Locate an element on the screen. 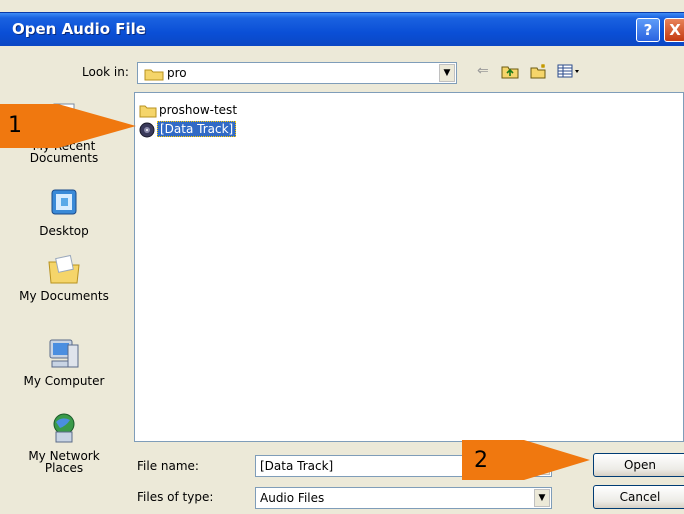  window-title: Open Audio File is located at coordinates (79, 29).